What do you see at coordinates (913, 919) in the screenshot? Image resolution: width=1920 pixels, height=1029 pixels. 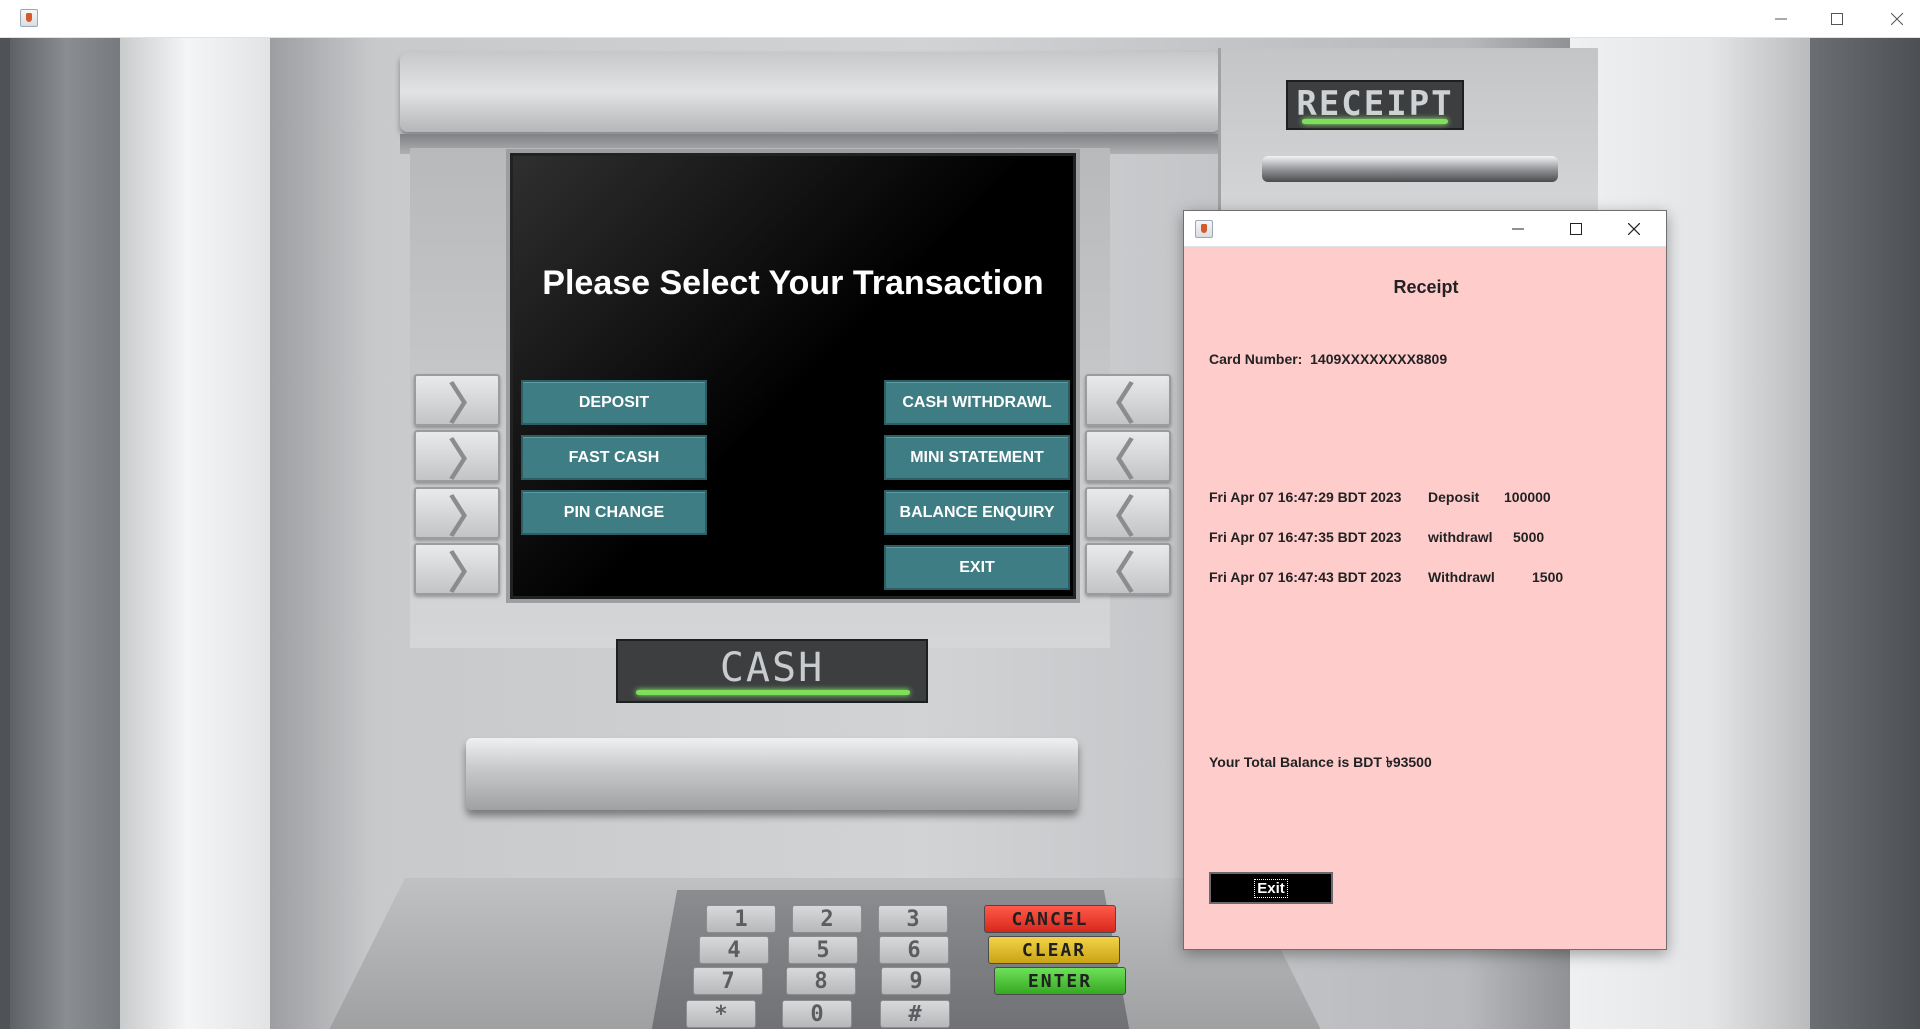 I see `keypad-key-3: 3` at bounding box center [913, 919].